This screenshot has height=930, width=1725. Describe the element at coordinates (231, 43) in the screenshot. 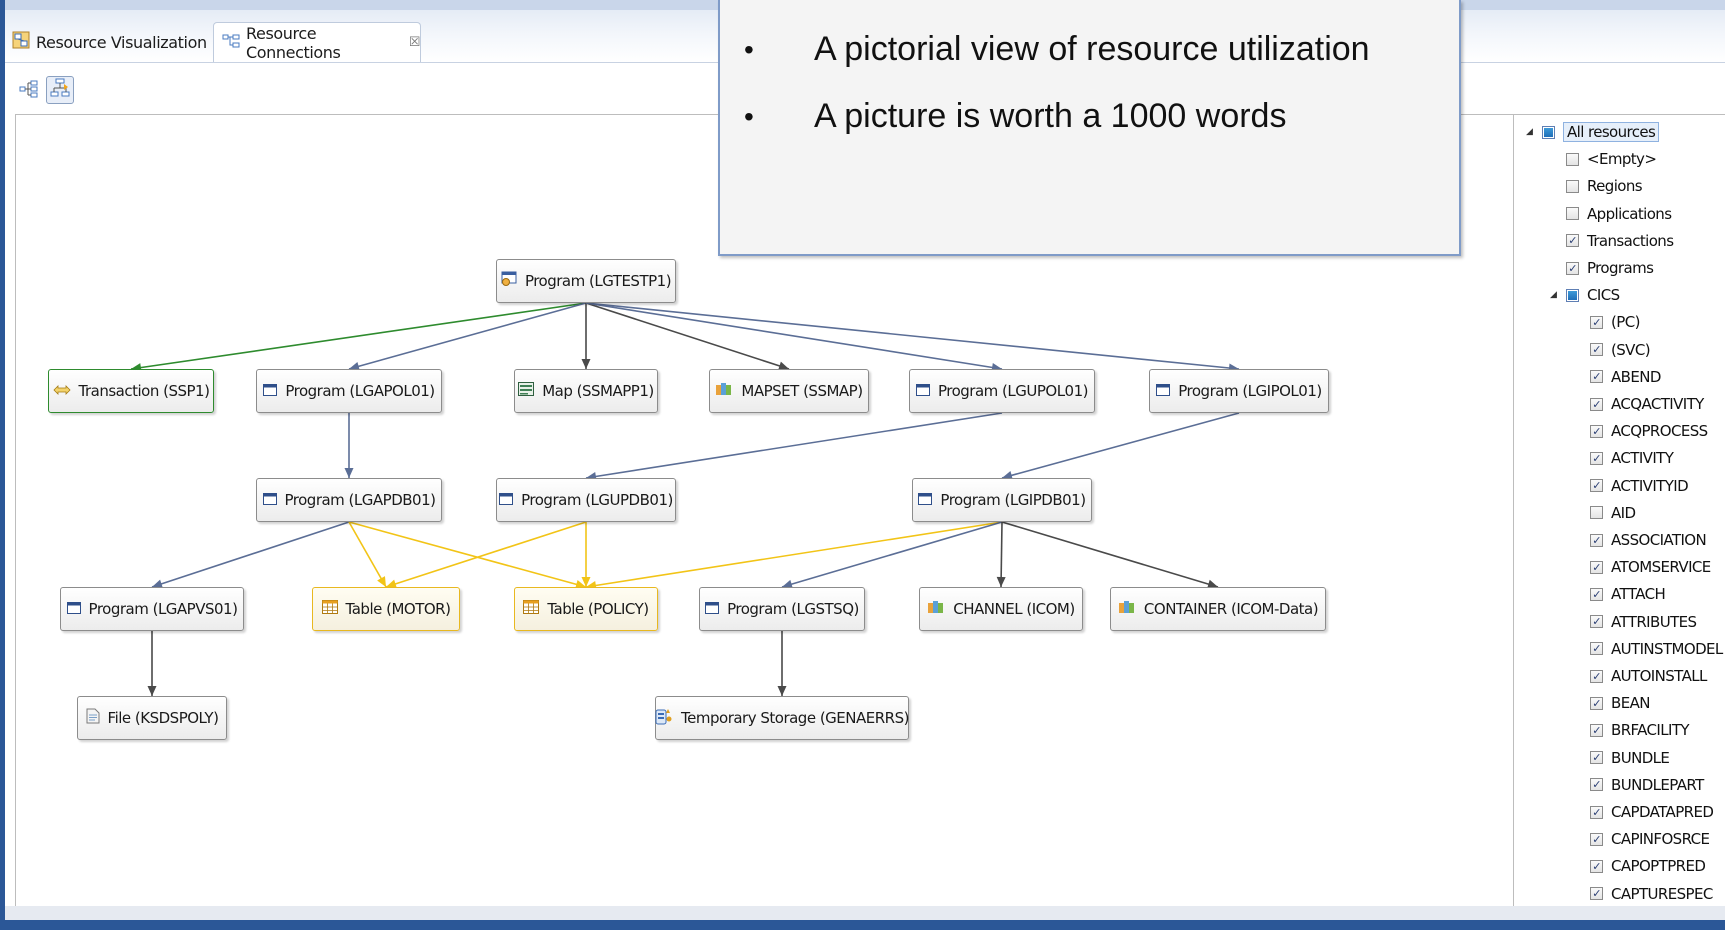

I see `resource-connections-icon` at that location.